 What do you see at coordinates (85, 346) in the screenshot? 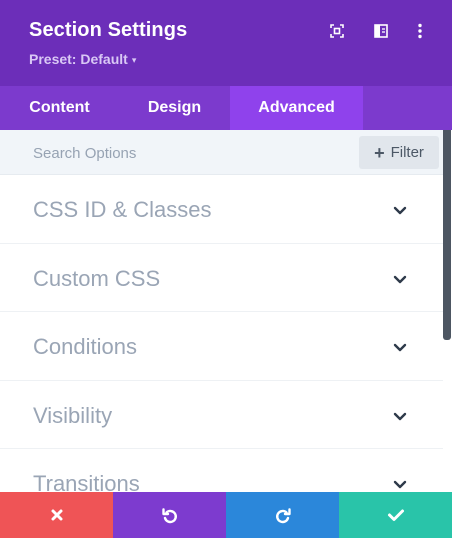
I see `group-label: Conditions` at bounding box center [85, 346].